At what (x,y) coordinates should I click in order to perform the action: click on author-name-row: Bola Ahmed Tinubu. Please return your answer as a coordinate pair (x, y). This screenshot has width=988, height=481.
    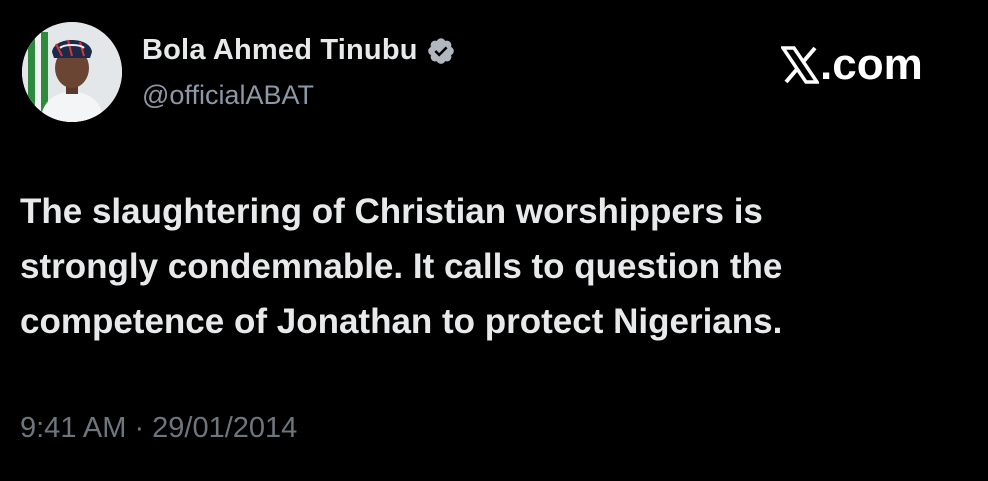
    Looking at the image, I should click on (299, 50).